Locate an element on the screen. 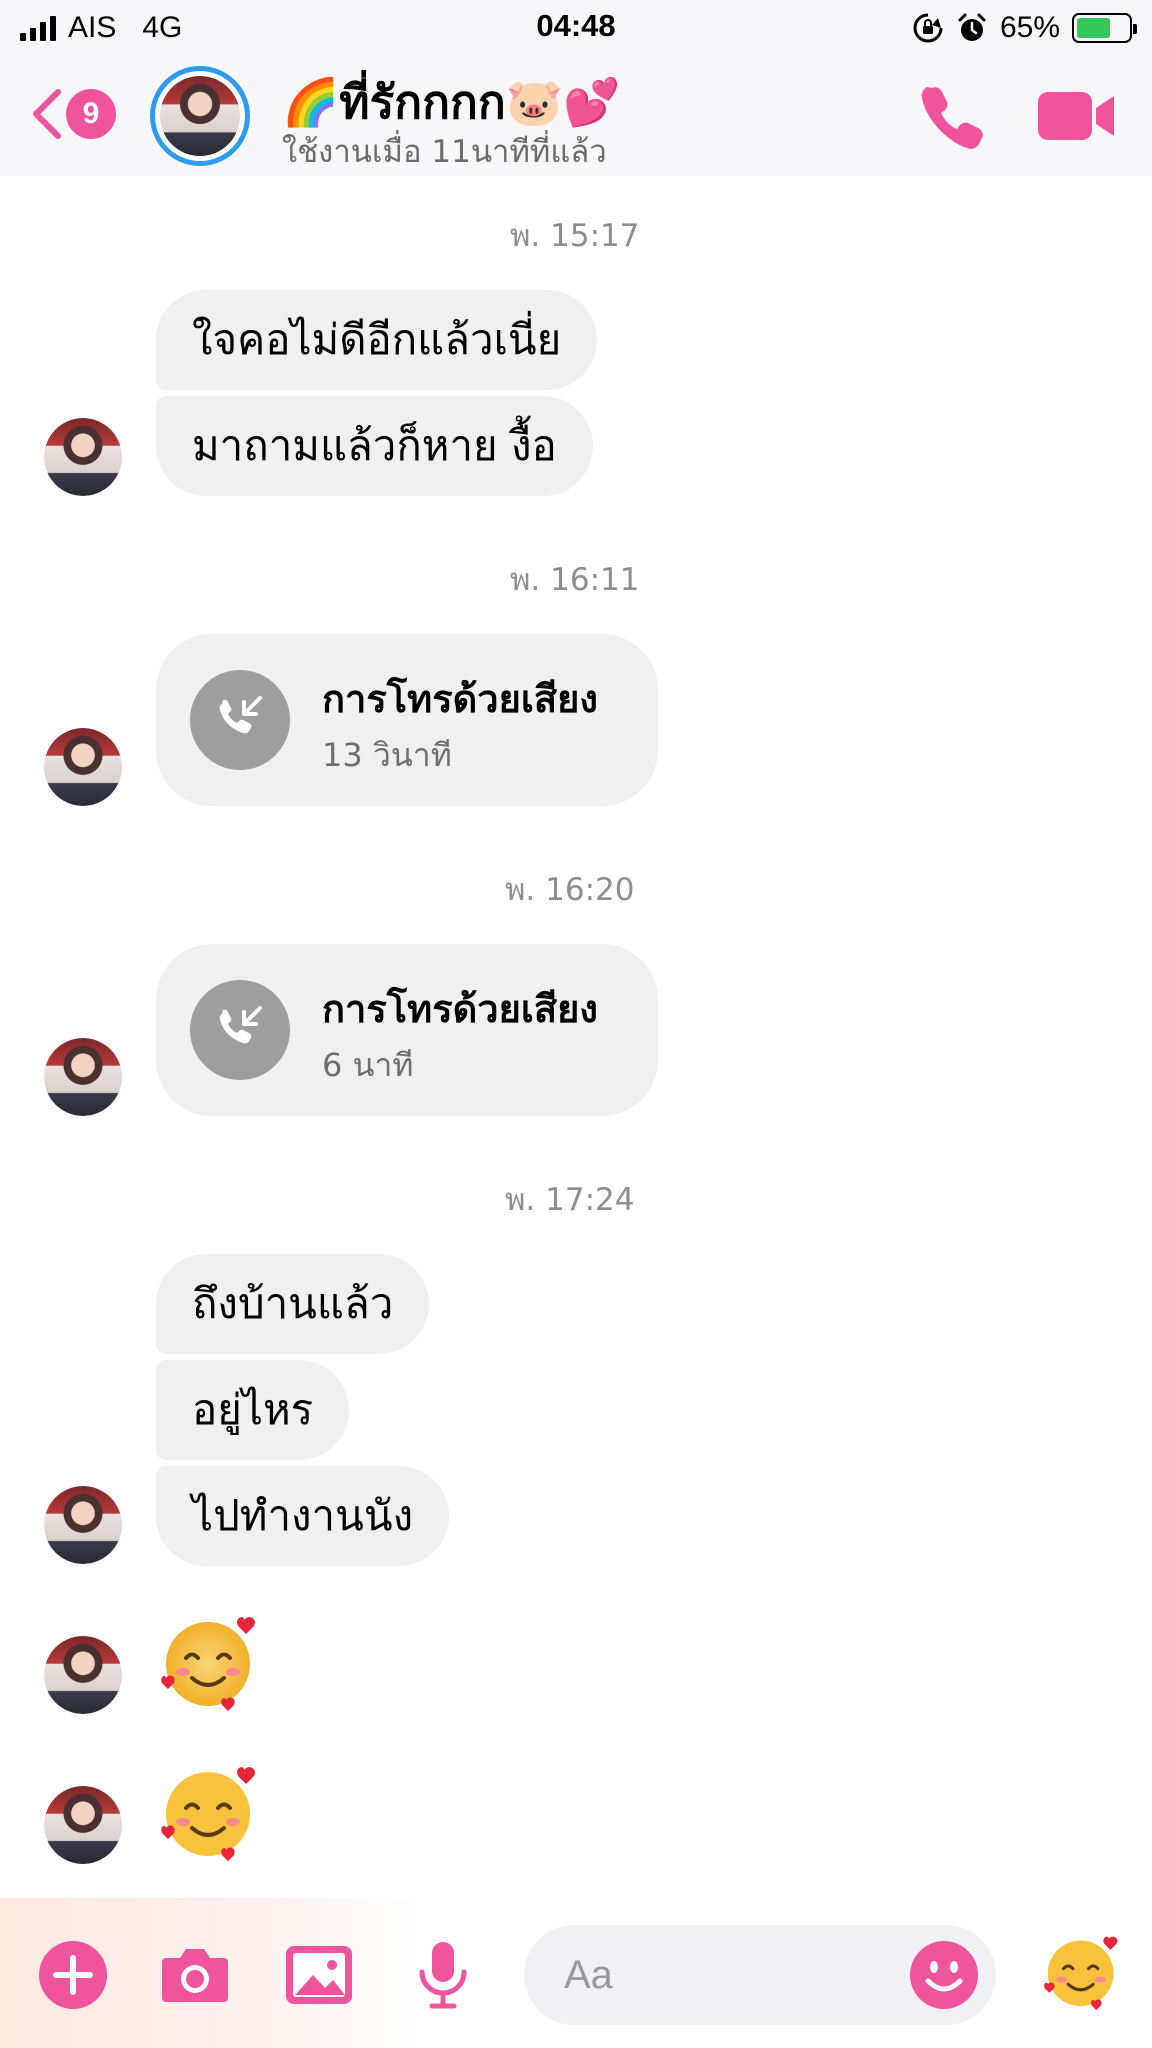  message-bubble: ถึงบ้านแล้ว is located at coordinates (293, 1304).